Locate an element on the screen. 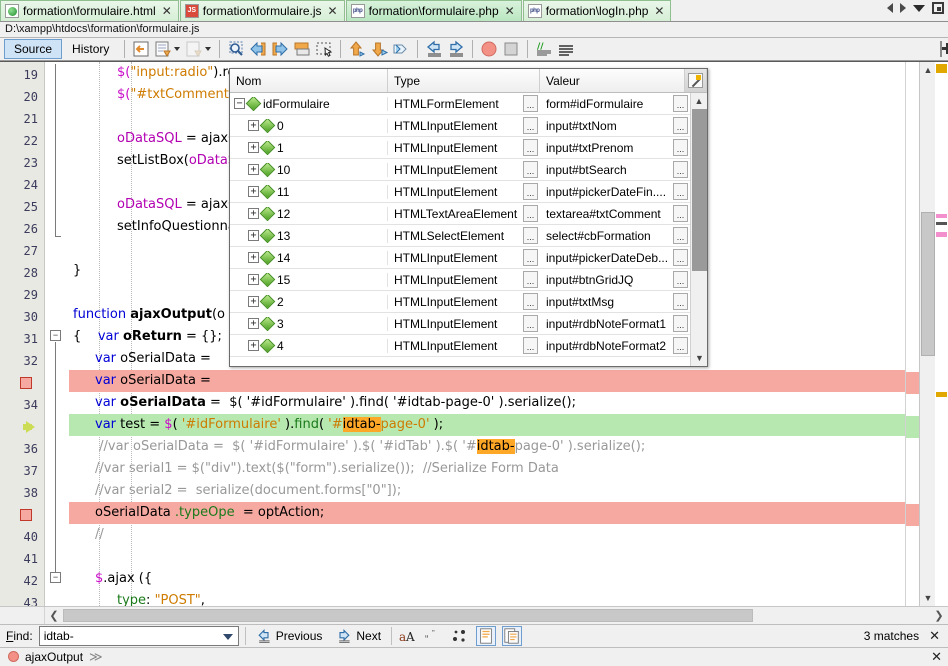 The height and width of the screenshot is (666, 948). scroll-left-icon: ❮ is located at coordinates (54, 615).